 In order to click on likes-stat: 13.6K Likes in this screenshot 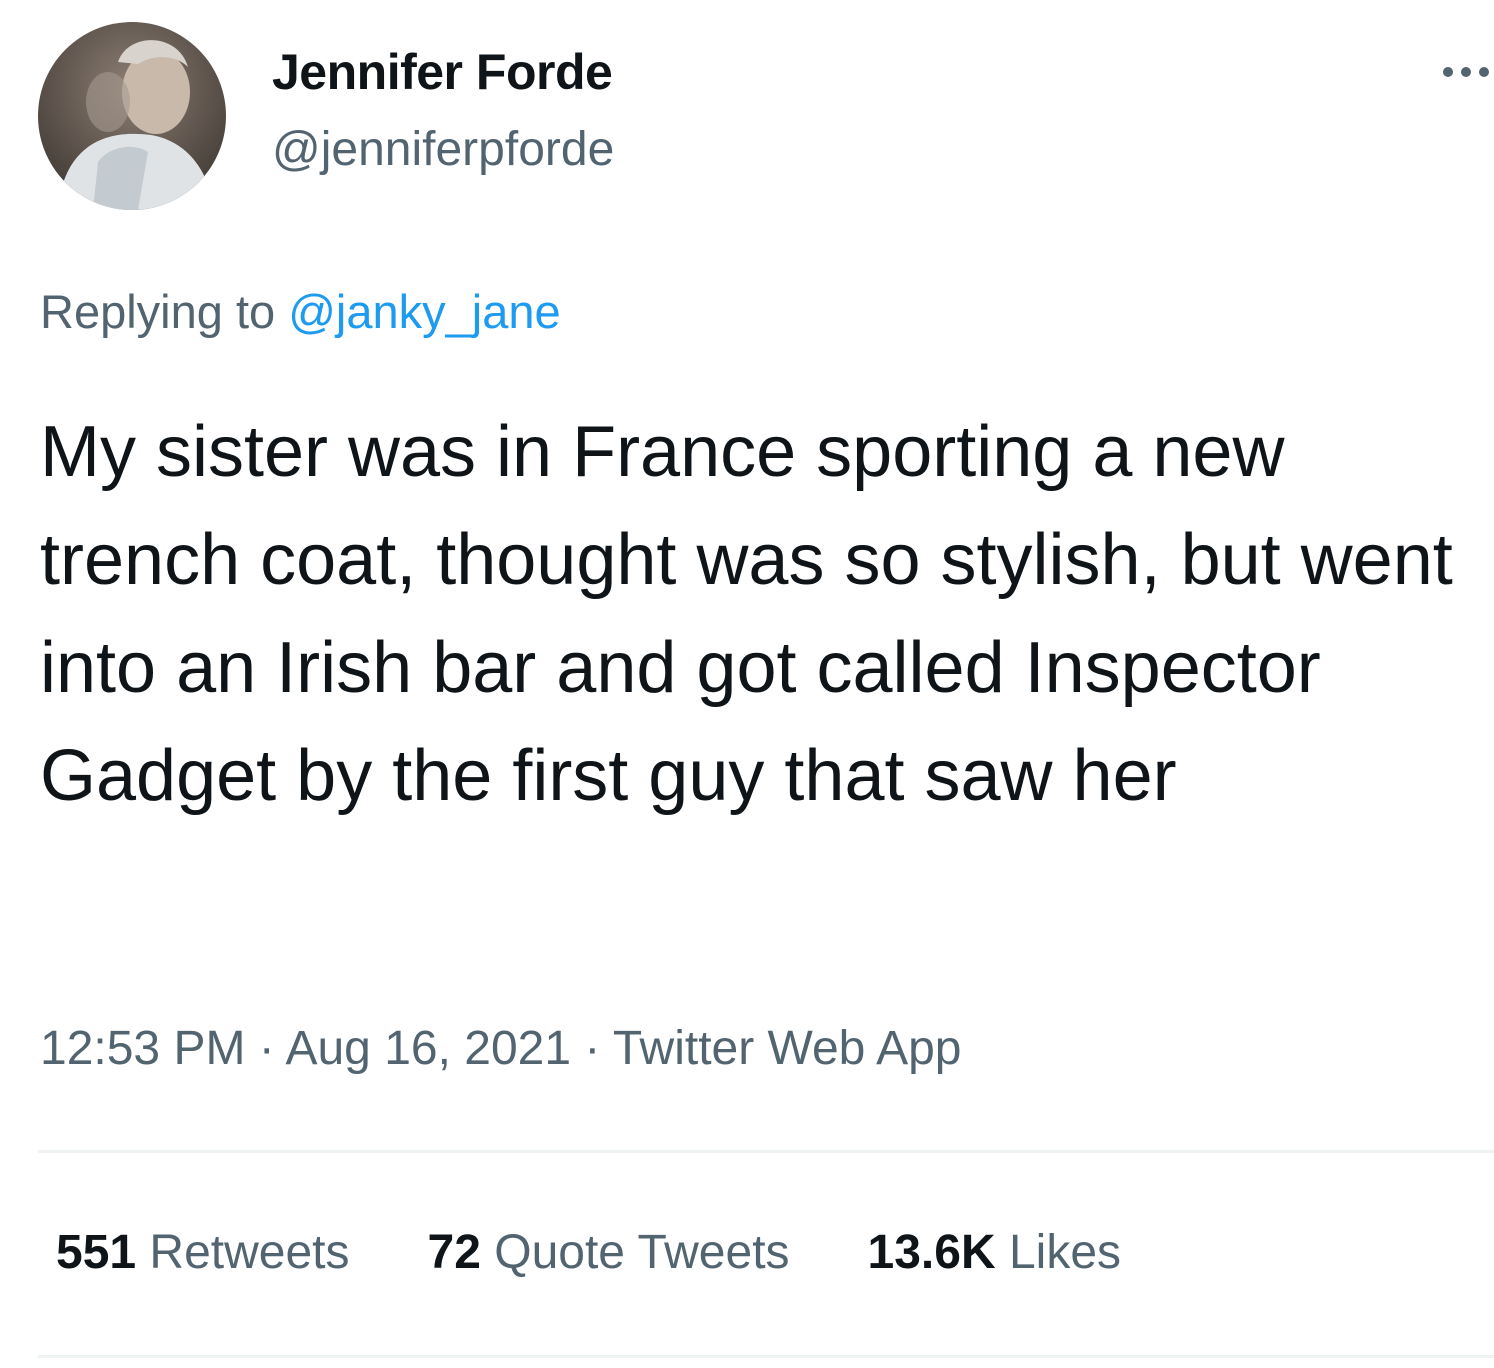, I will do `click(994, 1253)`.